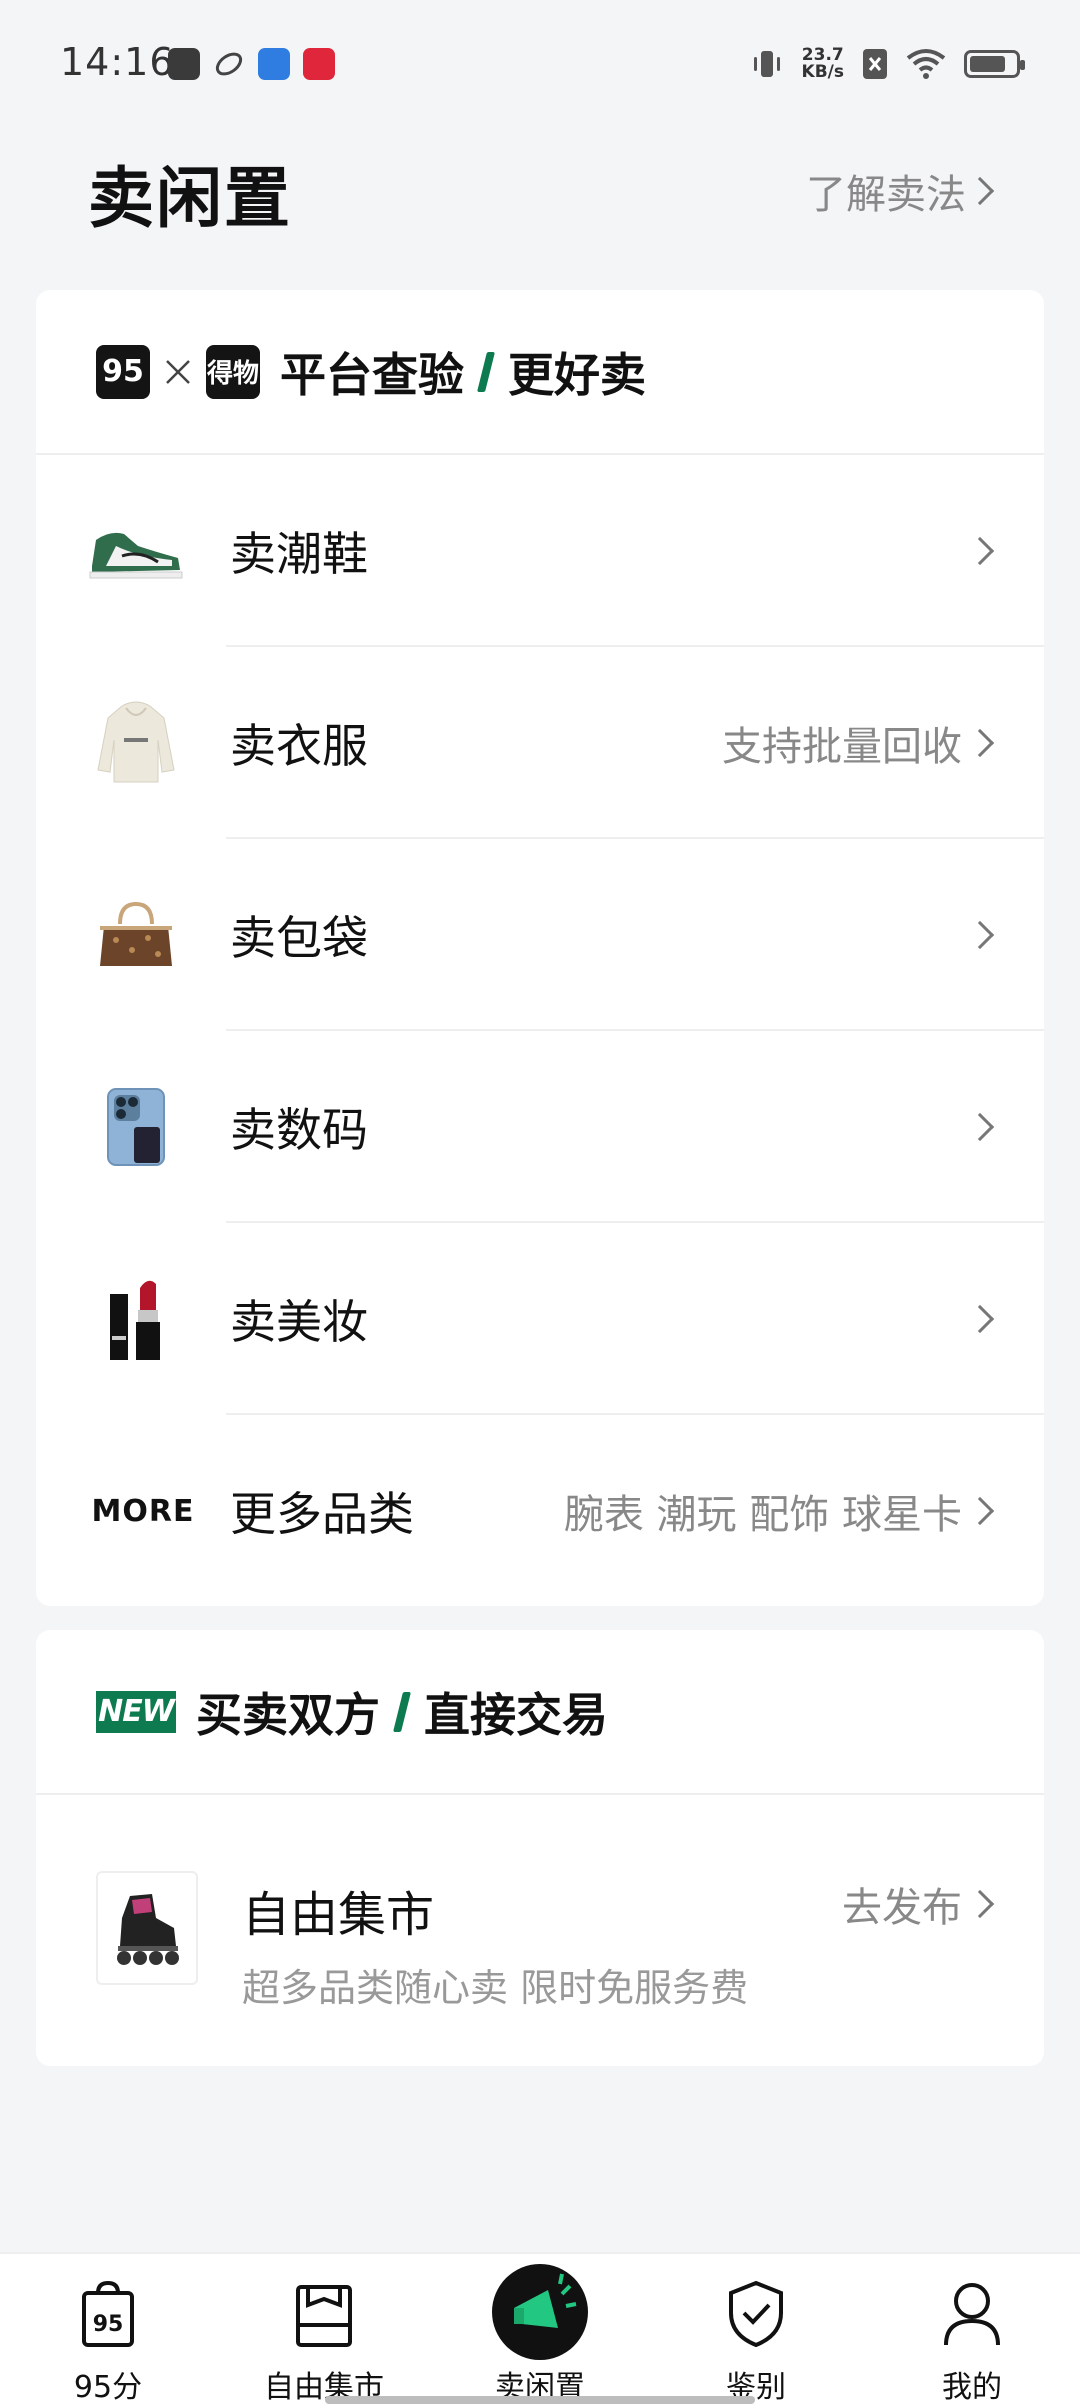  I want to click on learn-selling-link: 了解卖法, so click(900, 191).